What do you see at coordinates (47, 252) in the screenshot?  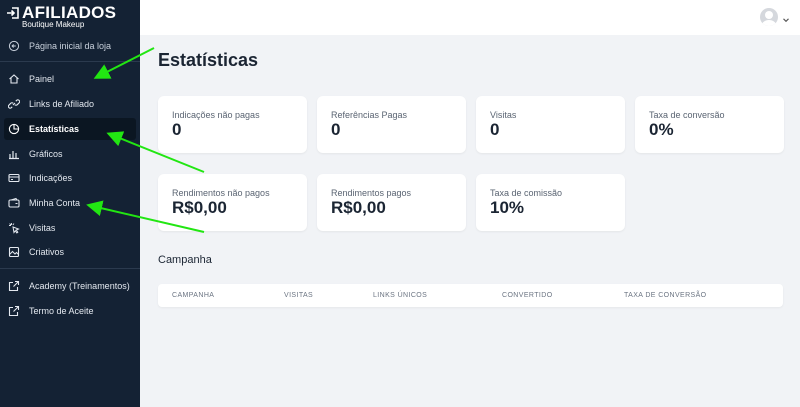 I see `sidebar-item-label: Criativos` at bounding box center [47, 252].